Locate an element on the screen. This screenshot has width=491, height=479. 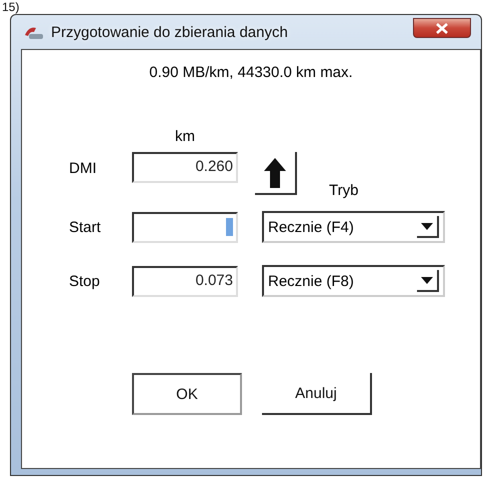
value-field: 0.260 is located at coordinates (185, 167).